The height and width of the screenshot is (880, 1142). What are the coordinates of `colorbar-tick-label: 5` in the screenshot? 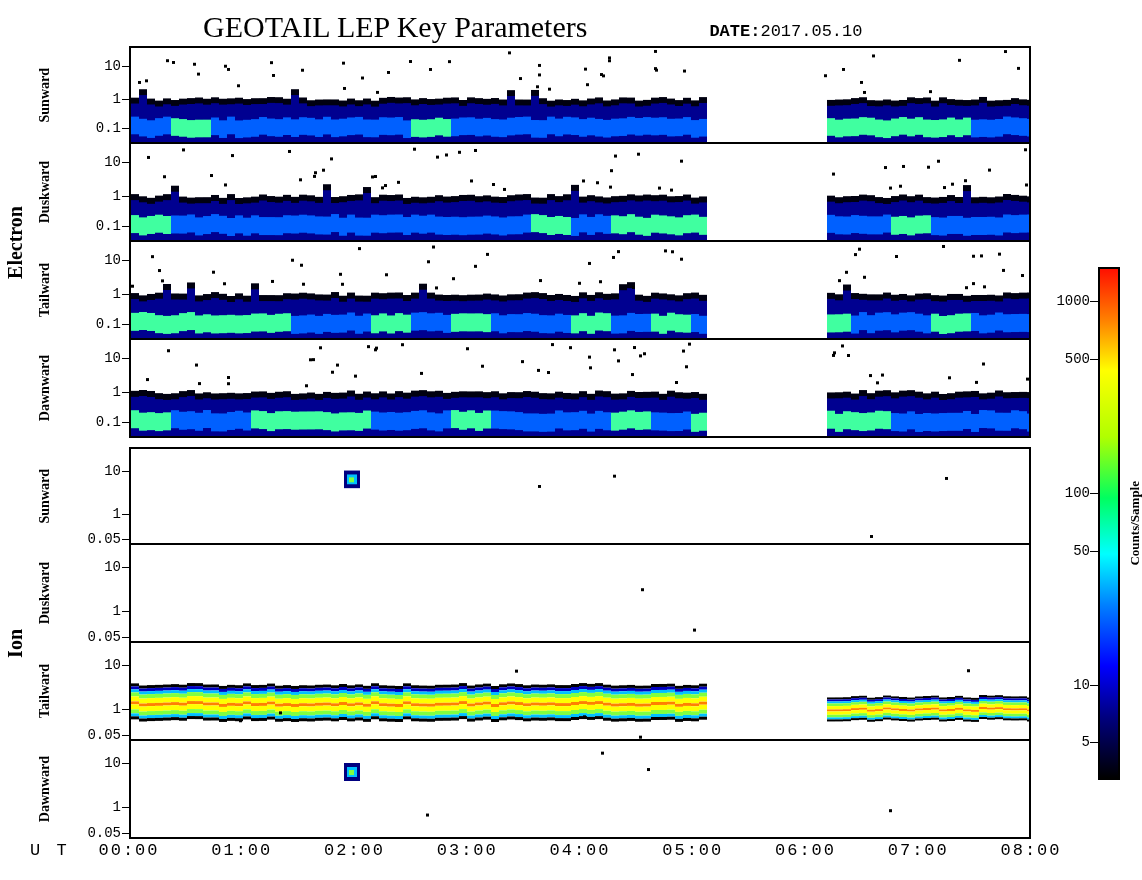 It's located at (1085, 742).